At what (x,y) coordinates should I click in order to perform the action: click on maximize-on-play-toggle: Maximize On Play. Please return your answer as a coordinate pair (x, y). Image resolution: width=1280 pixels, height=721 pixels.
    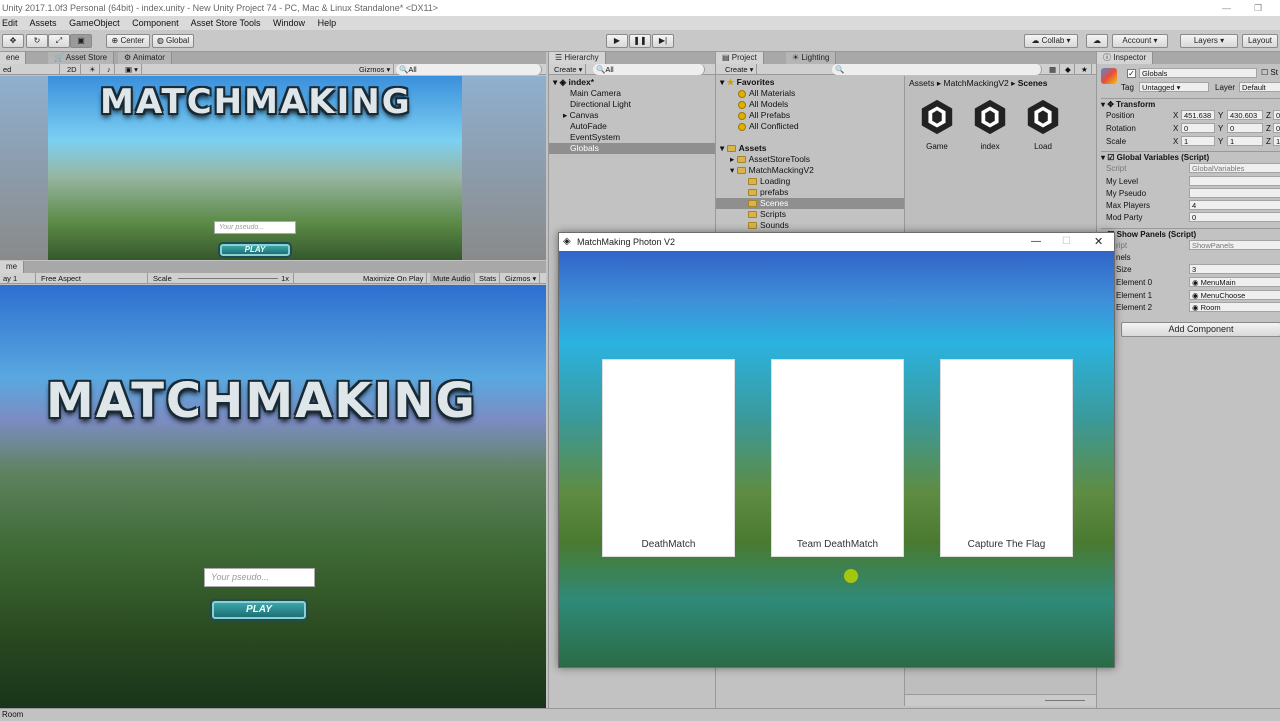
    Looking at the image, I should click on (394, 278).